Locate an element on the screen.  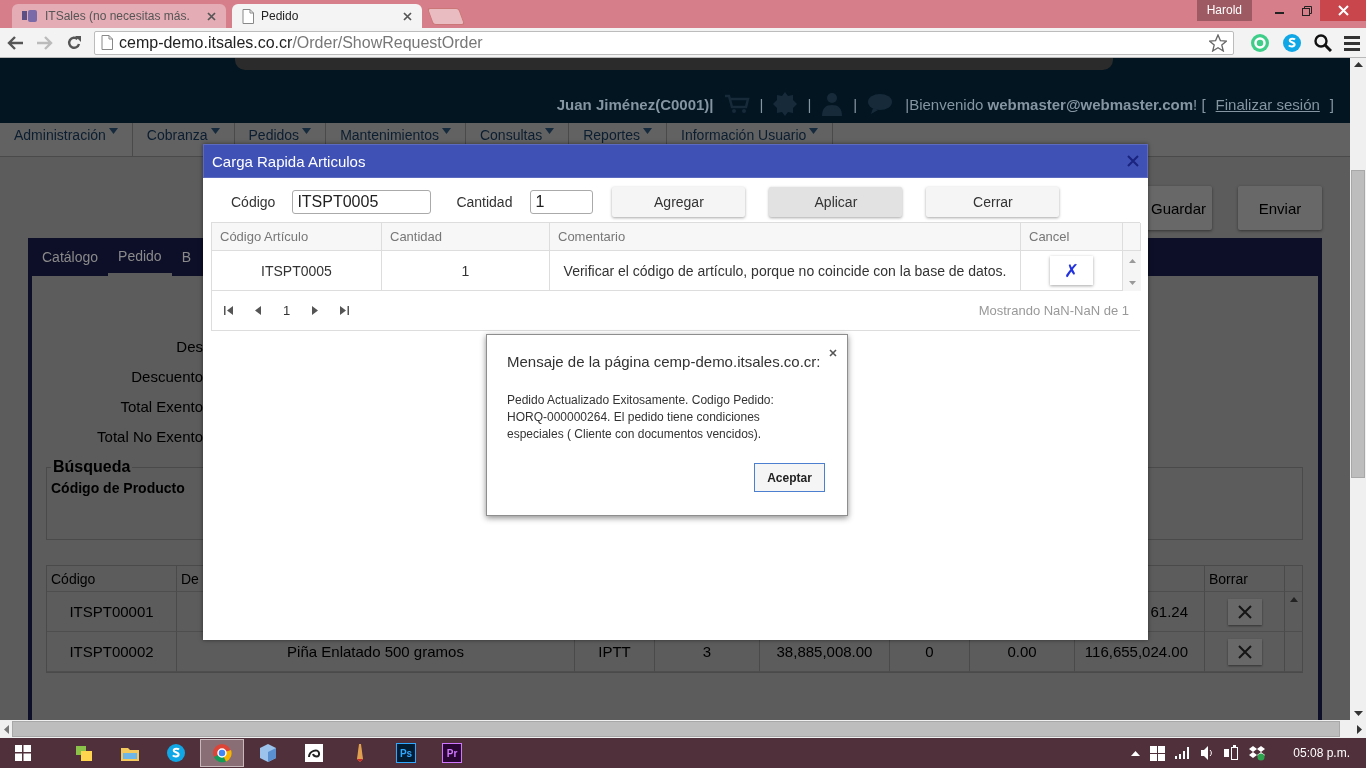
dropbox-icon is located at coordinates (1257, 753).